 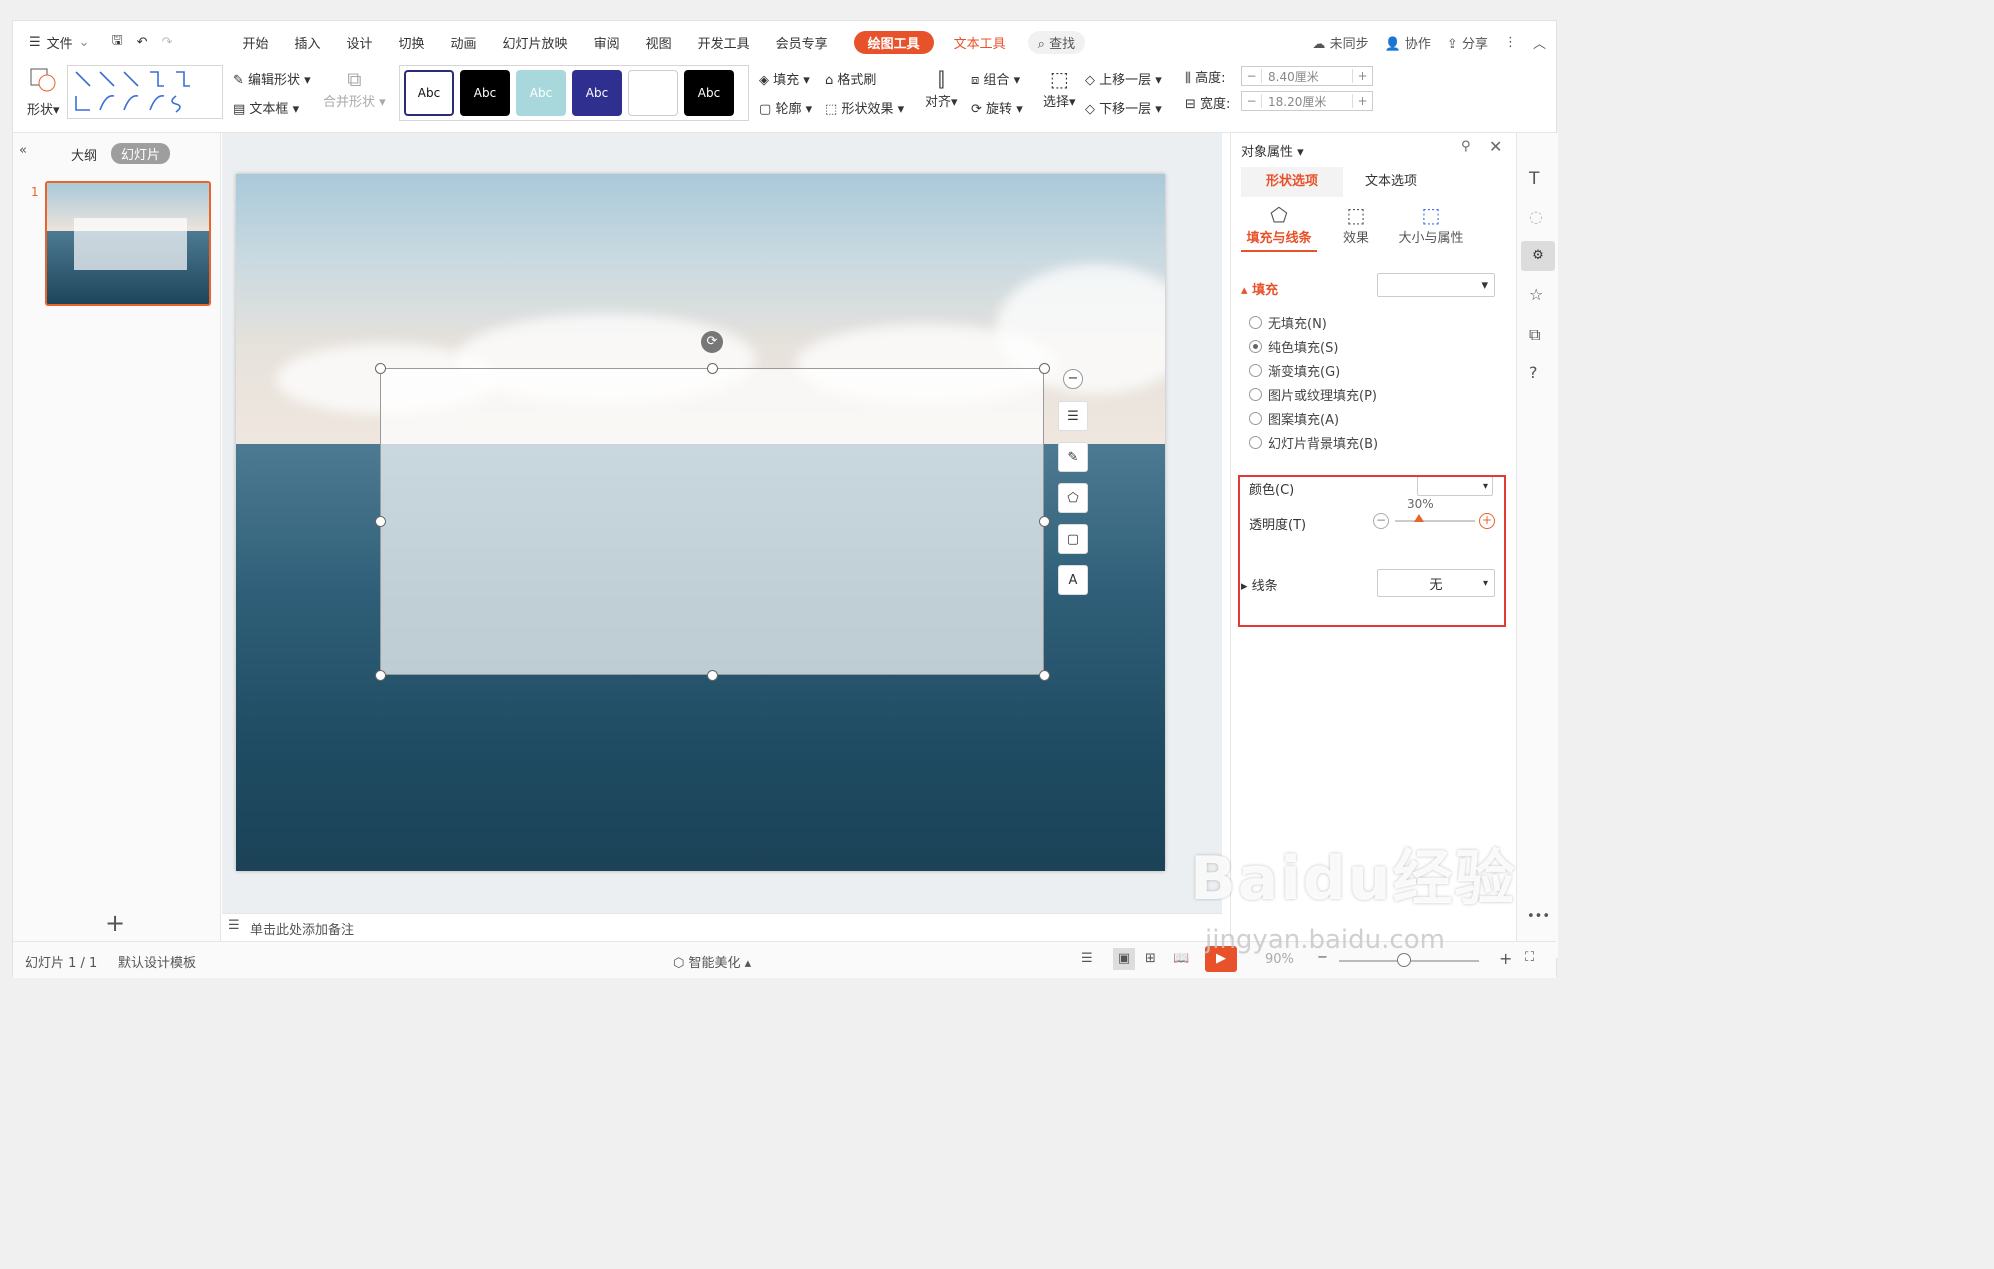 What do you see at coordinates (1044, 675) in the screenshot?
I see `resize-handle-br` at bounding box center [1044, 675].